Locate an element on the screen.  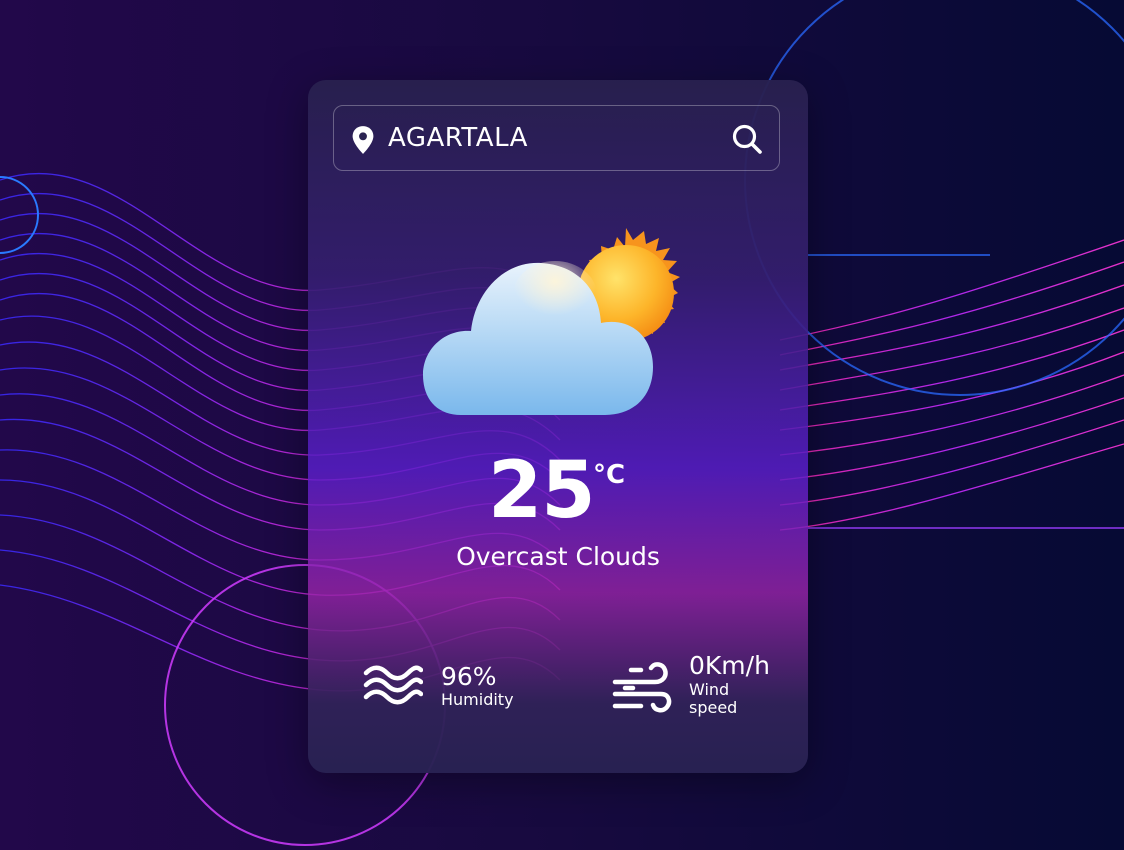
wind-icon is located at coordinates (642, 687).